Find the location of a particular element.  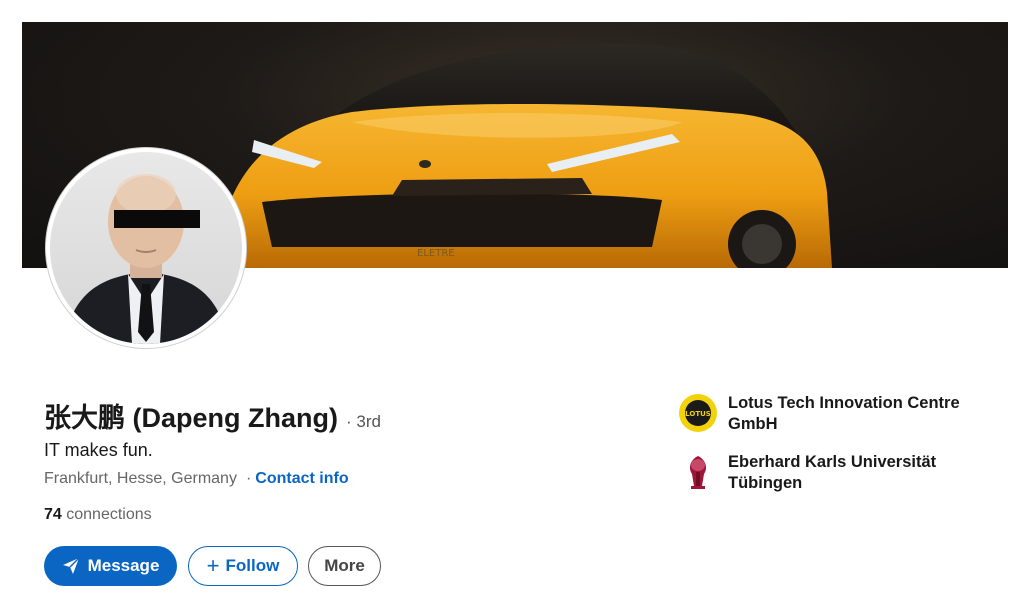

plus-icon: + is located at coordinates (213, 565).